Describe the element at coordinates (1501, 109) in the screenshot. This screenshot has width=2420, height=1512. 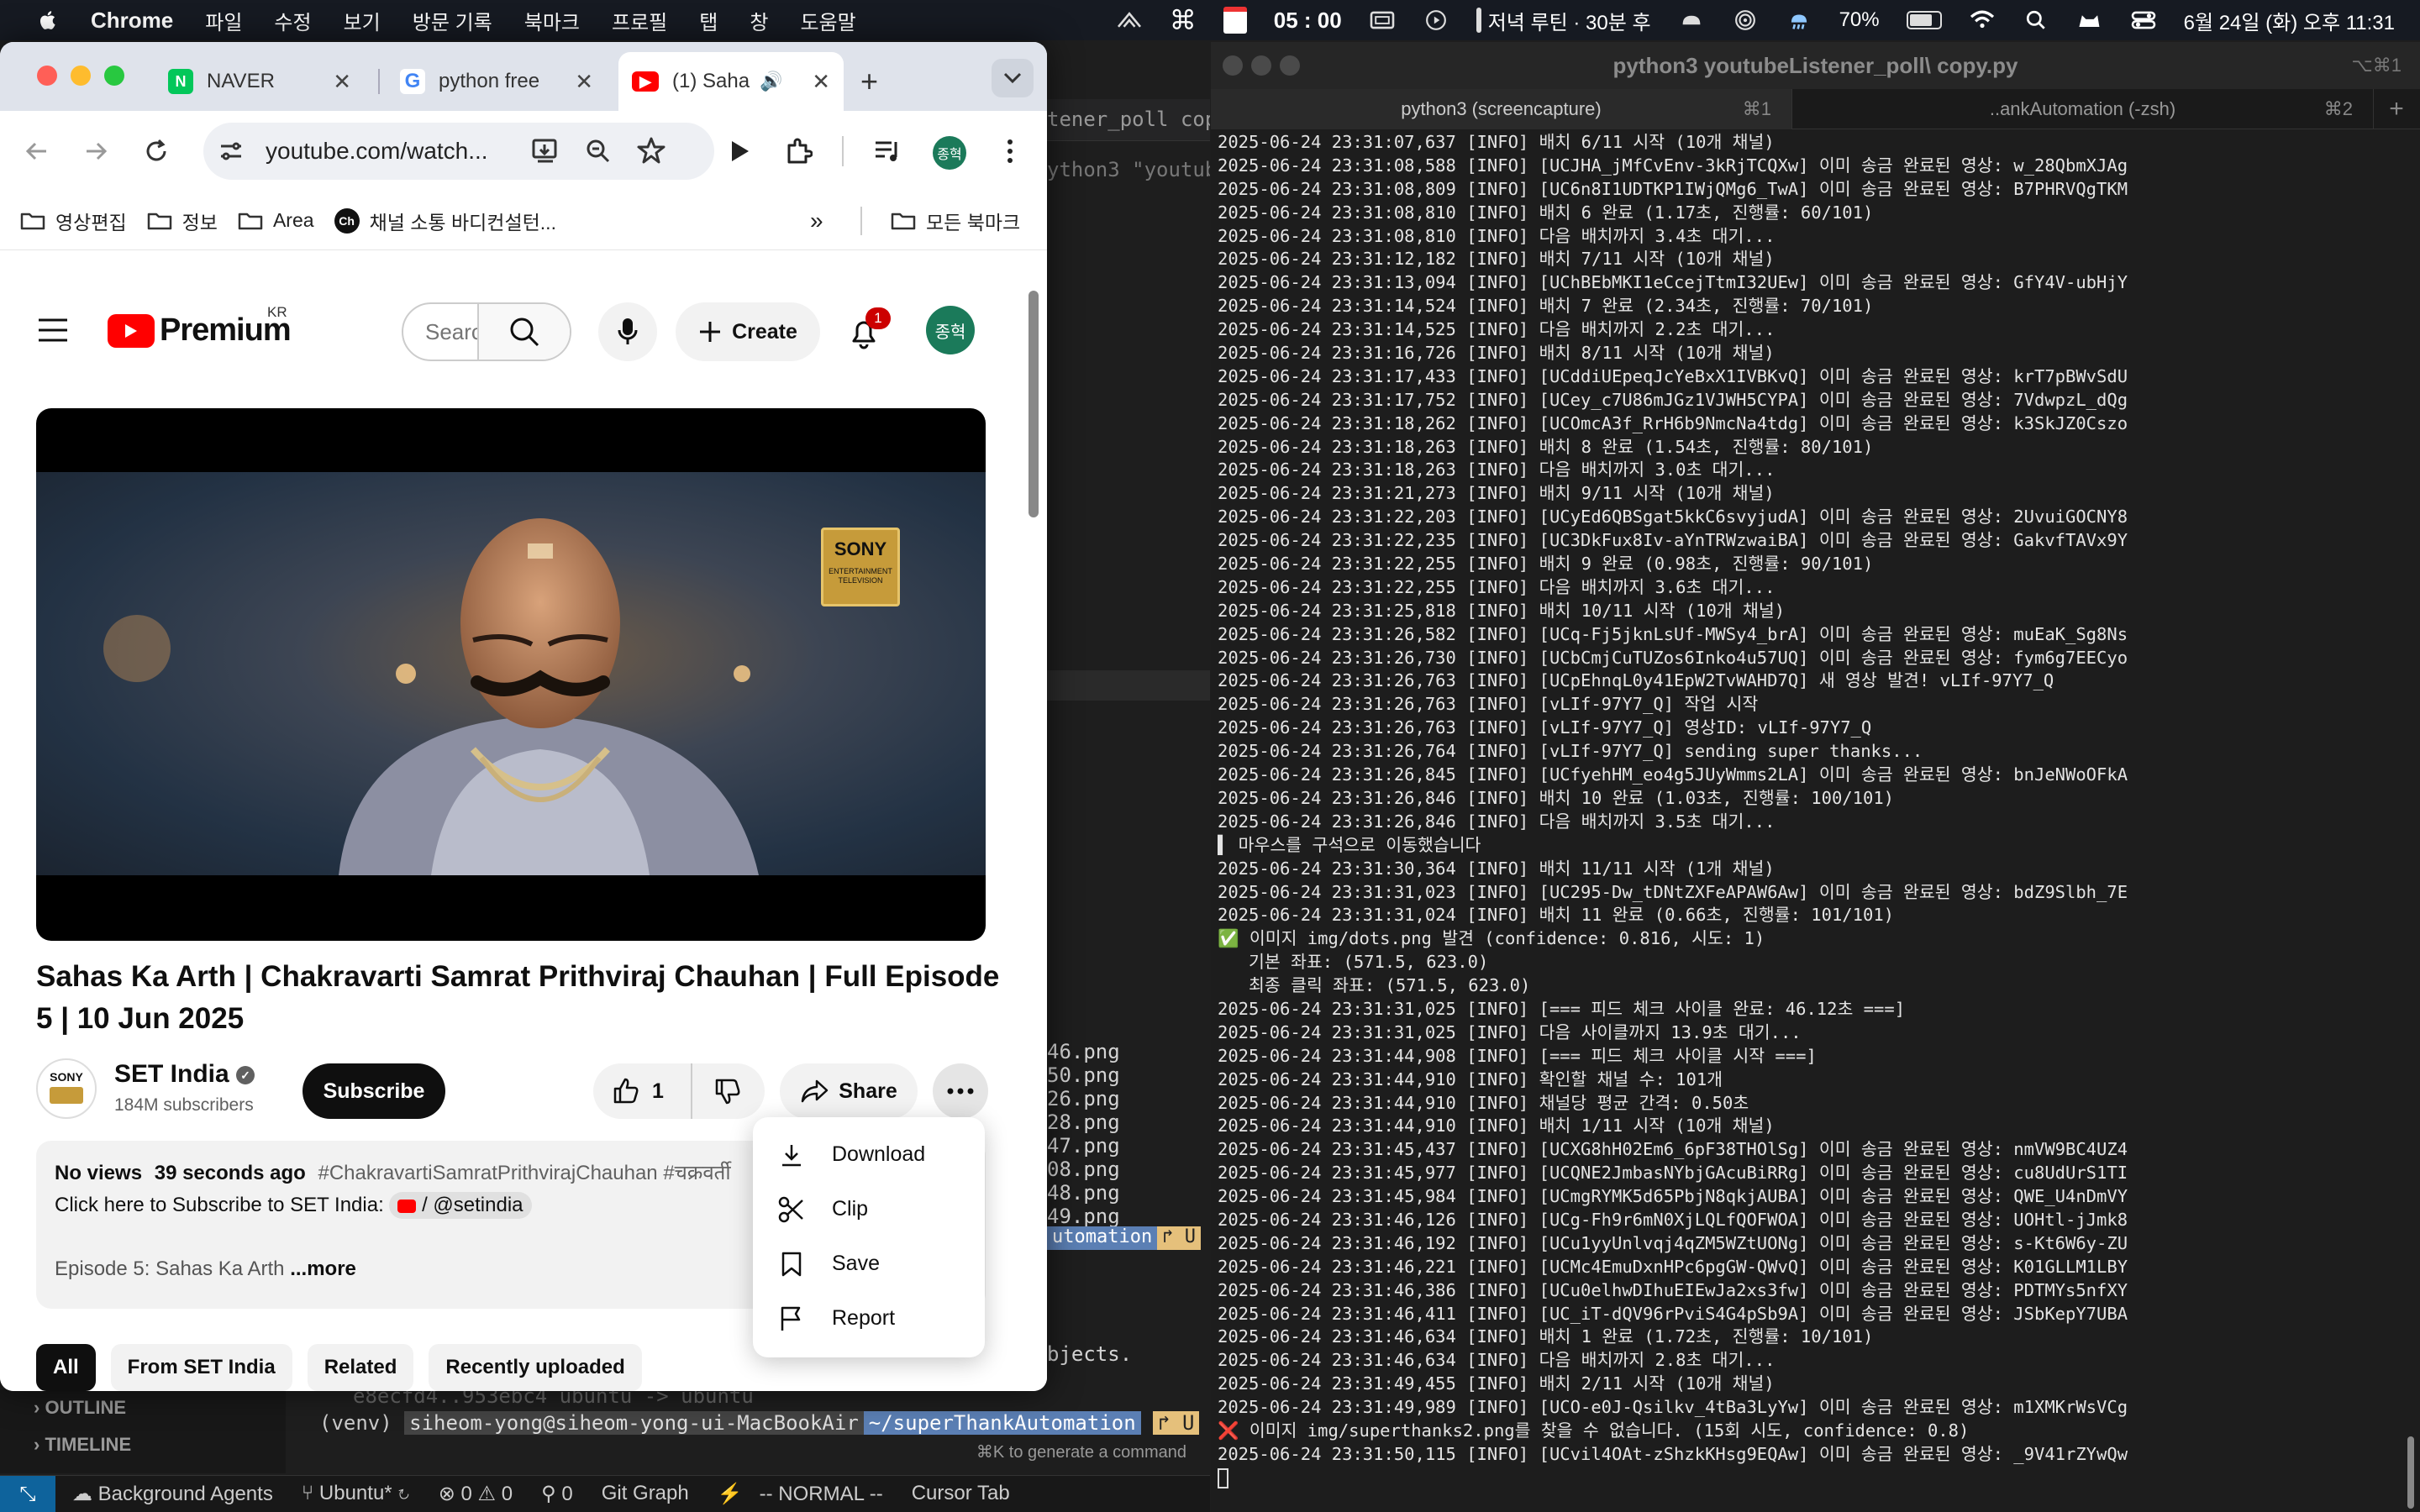
I see `iterm-tab-python: python3 (screencapture) ⌘1` at that location.